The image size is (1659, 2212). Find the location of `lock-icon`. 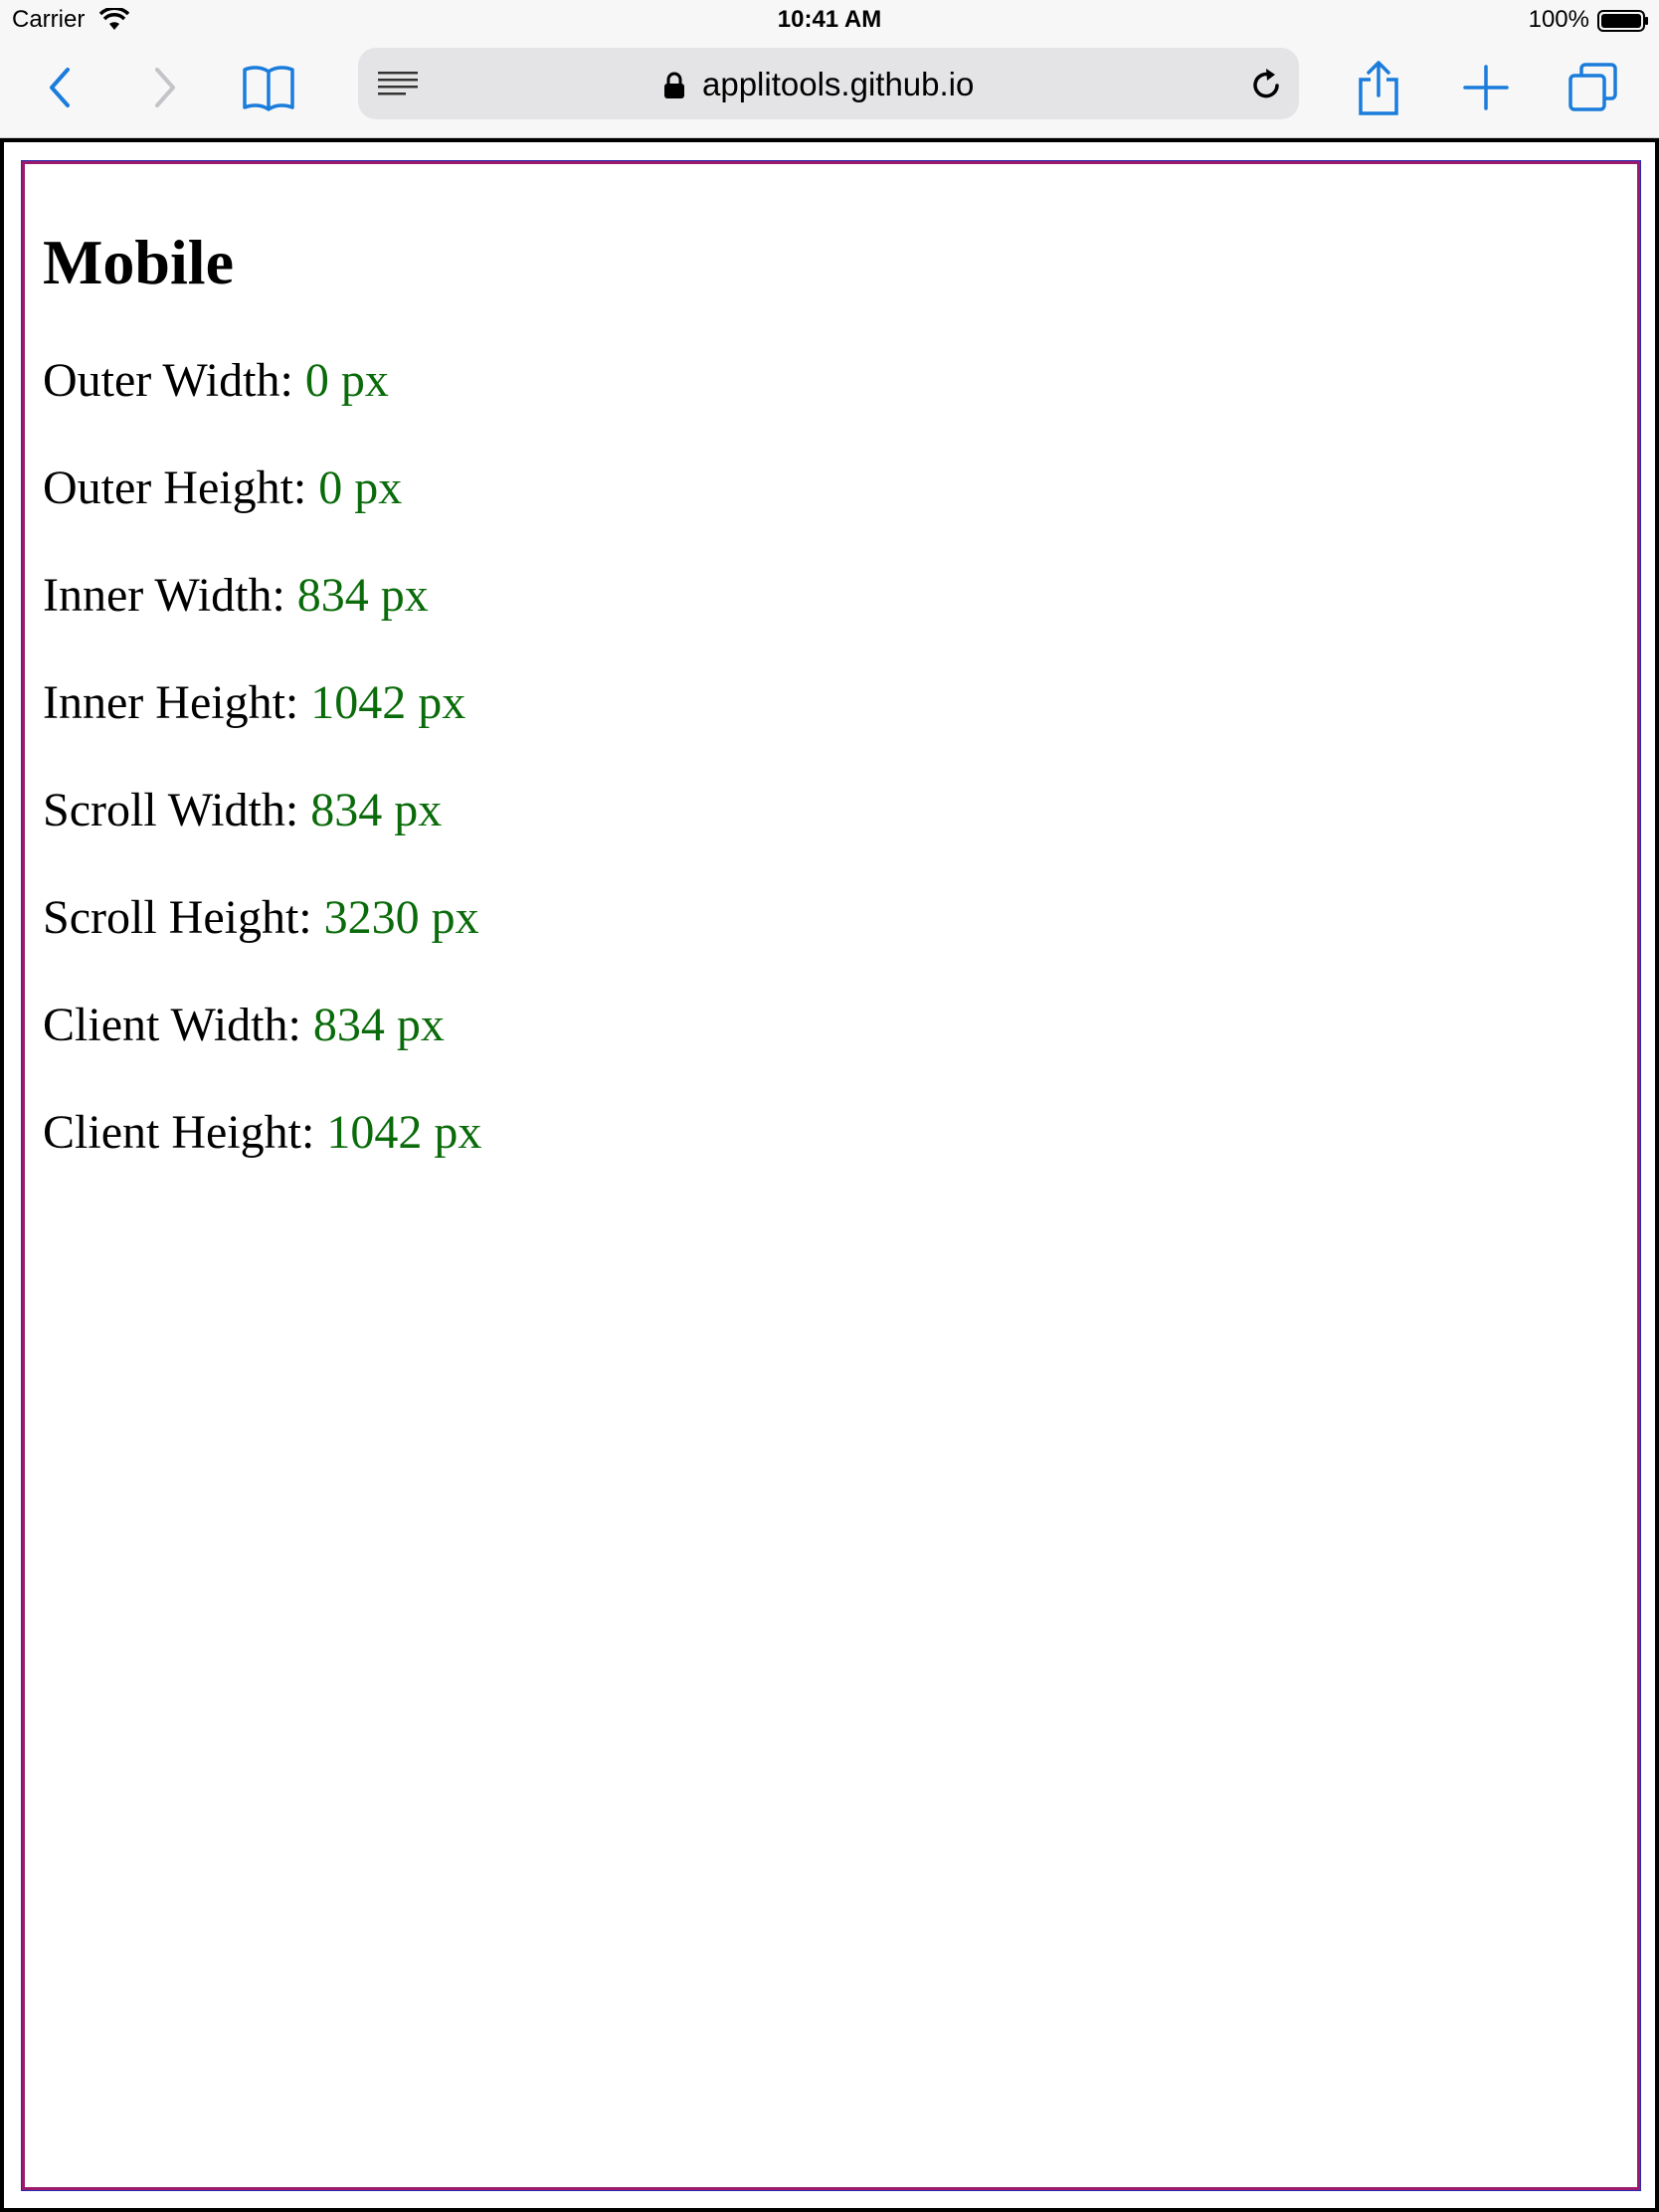

lock-icon is located at coordinates (674, 85).